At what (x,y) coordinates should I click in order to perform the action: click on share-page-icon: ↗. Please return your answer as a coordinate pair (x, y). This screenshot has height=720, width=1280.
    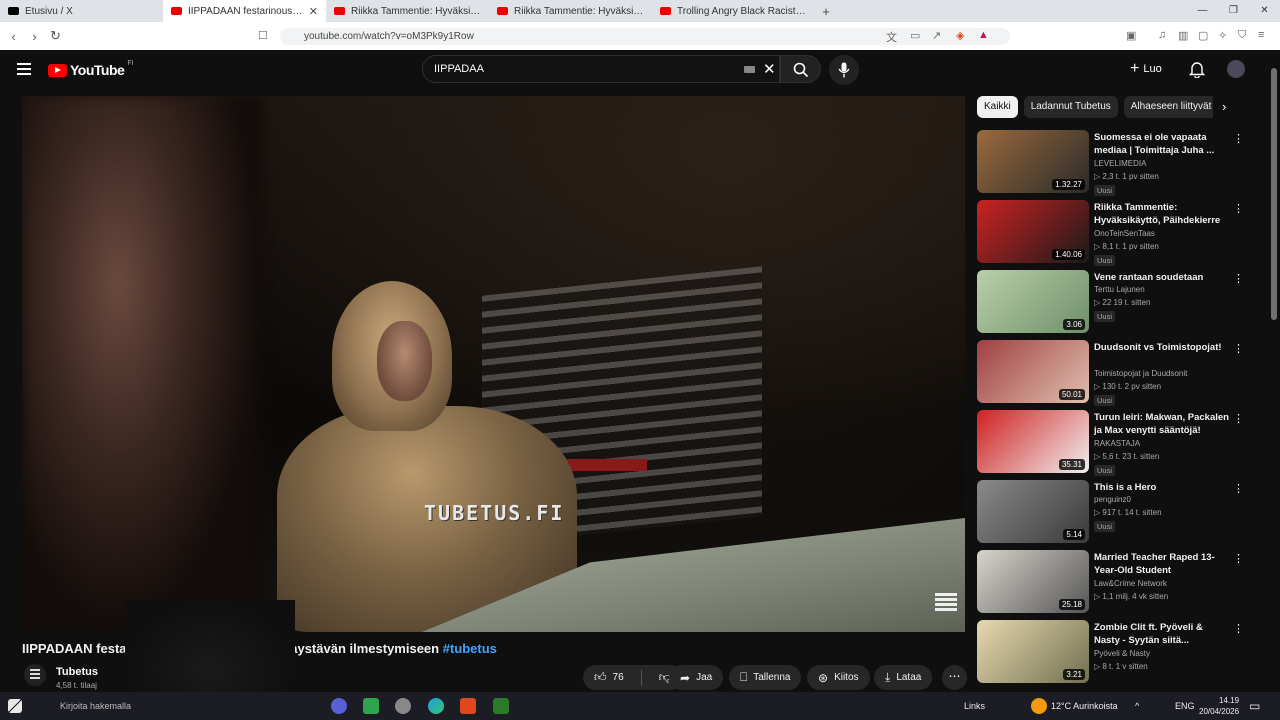
    Looking at the image, I should click on (936, 35).